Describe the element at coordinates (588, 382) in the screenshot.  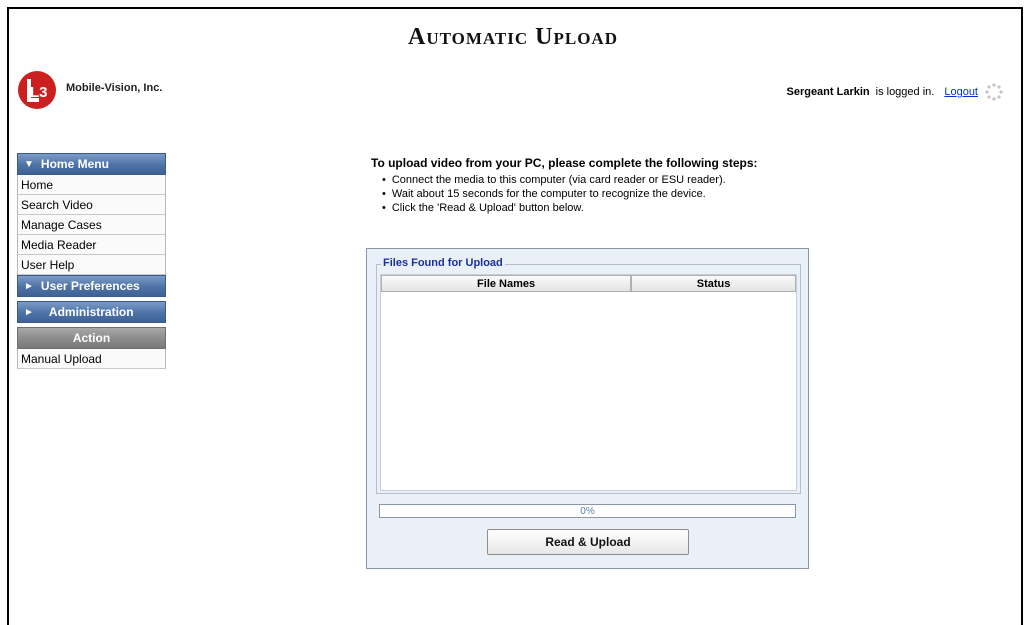
I see `files-table: File Names Status` at that location.